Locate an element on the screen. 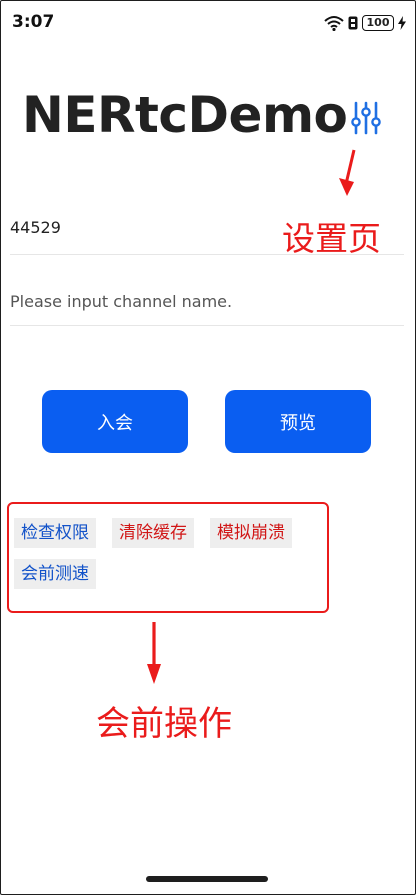 The width and height of the screenshot is (416, 895). channel-input: 44529 is located at coordinates (207, 234).